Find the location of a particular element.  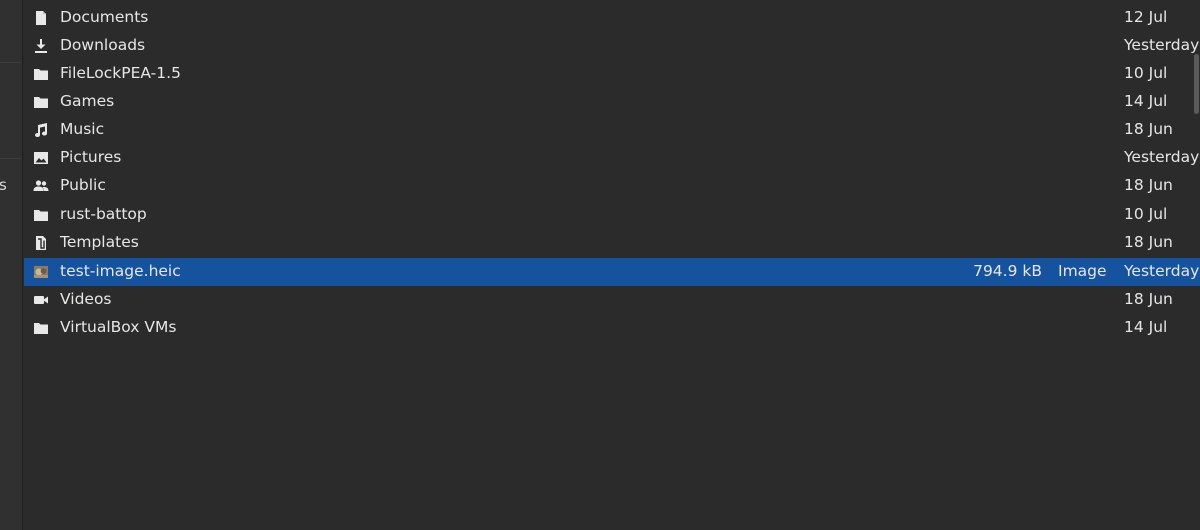

file-row-rust-battop: rust-battop 10 Jul is located at coordinates (612, 215).